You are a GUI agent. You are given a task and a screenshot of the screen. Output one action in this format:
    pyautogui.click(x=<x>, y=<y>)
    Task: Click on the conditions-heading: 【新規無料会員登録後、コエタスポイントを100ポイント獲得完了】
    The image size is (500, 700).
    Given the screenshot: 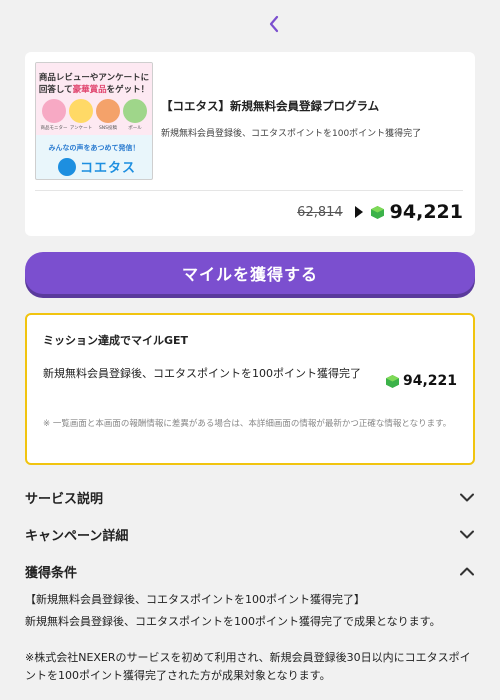 What is the action you would take?
    pyautogui.click(x=195, y=599)
    